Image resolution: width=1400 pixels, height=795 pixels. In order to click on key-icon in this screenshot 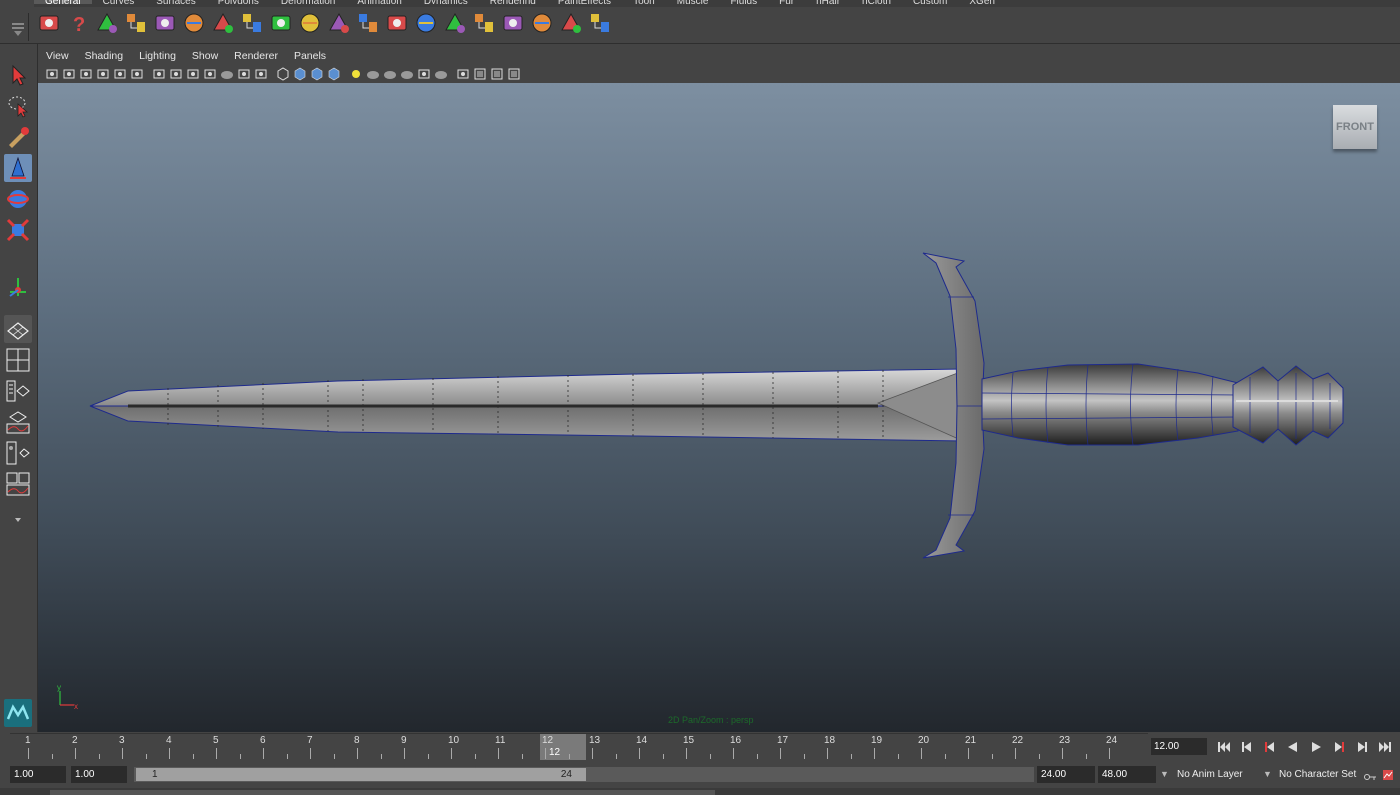, I will do `click(1370, 774)`.